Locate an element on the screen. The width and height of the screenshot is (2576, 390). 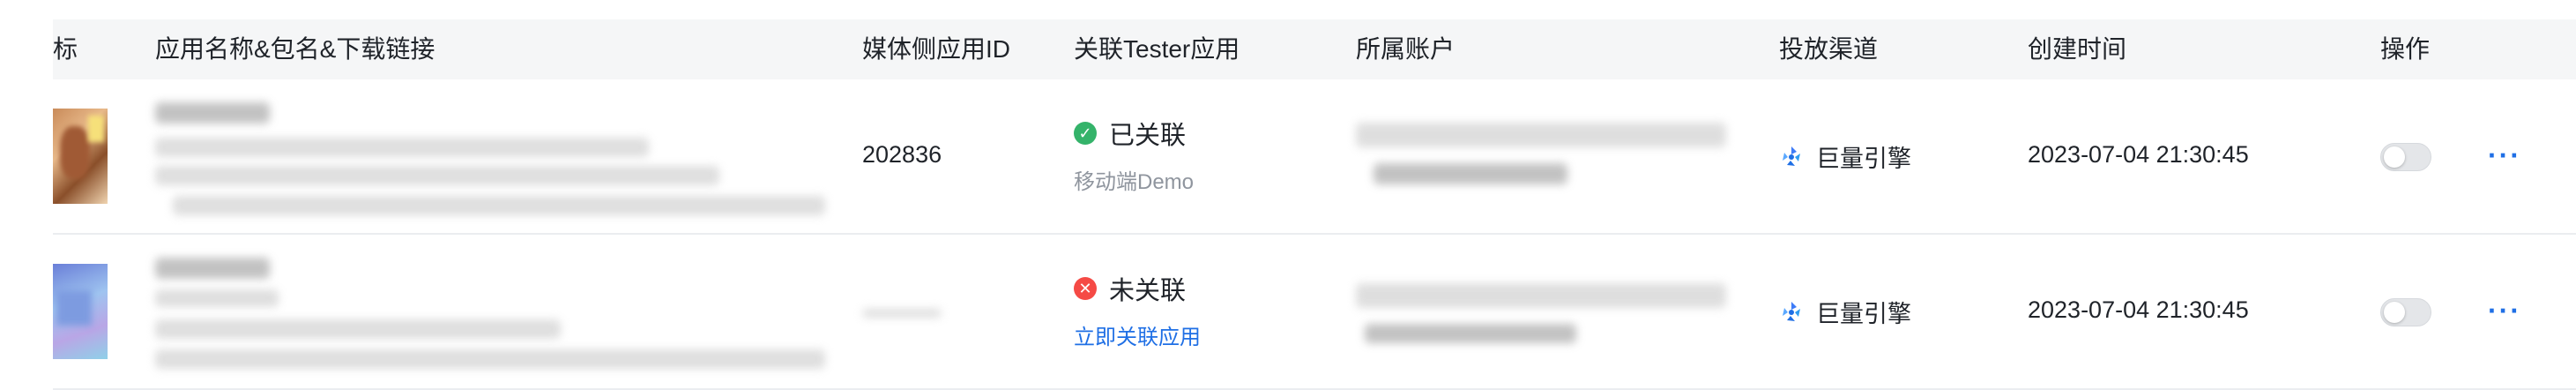
header-app-name: 应用名称&包名&下载链接 is located at coordinates (296, 49).